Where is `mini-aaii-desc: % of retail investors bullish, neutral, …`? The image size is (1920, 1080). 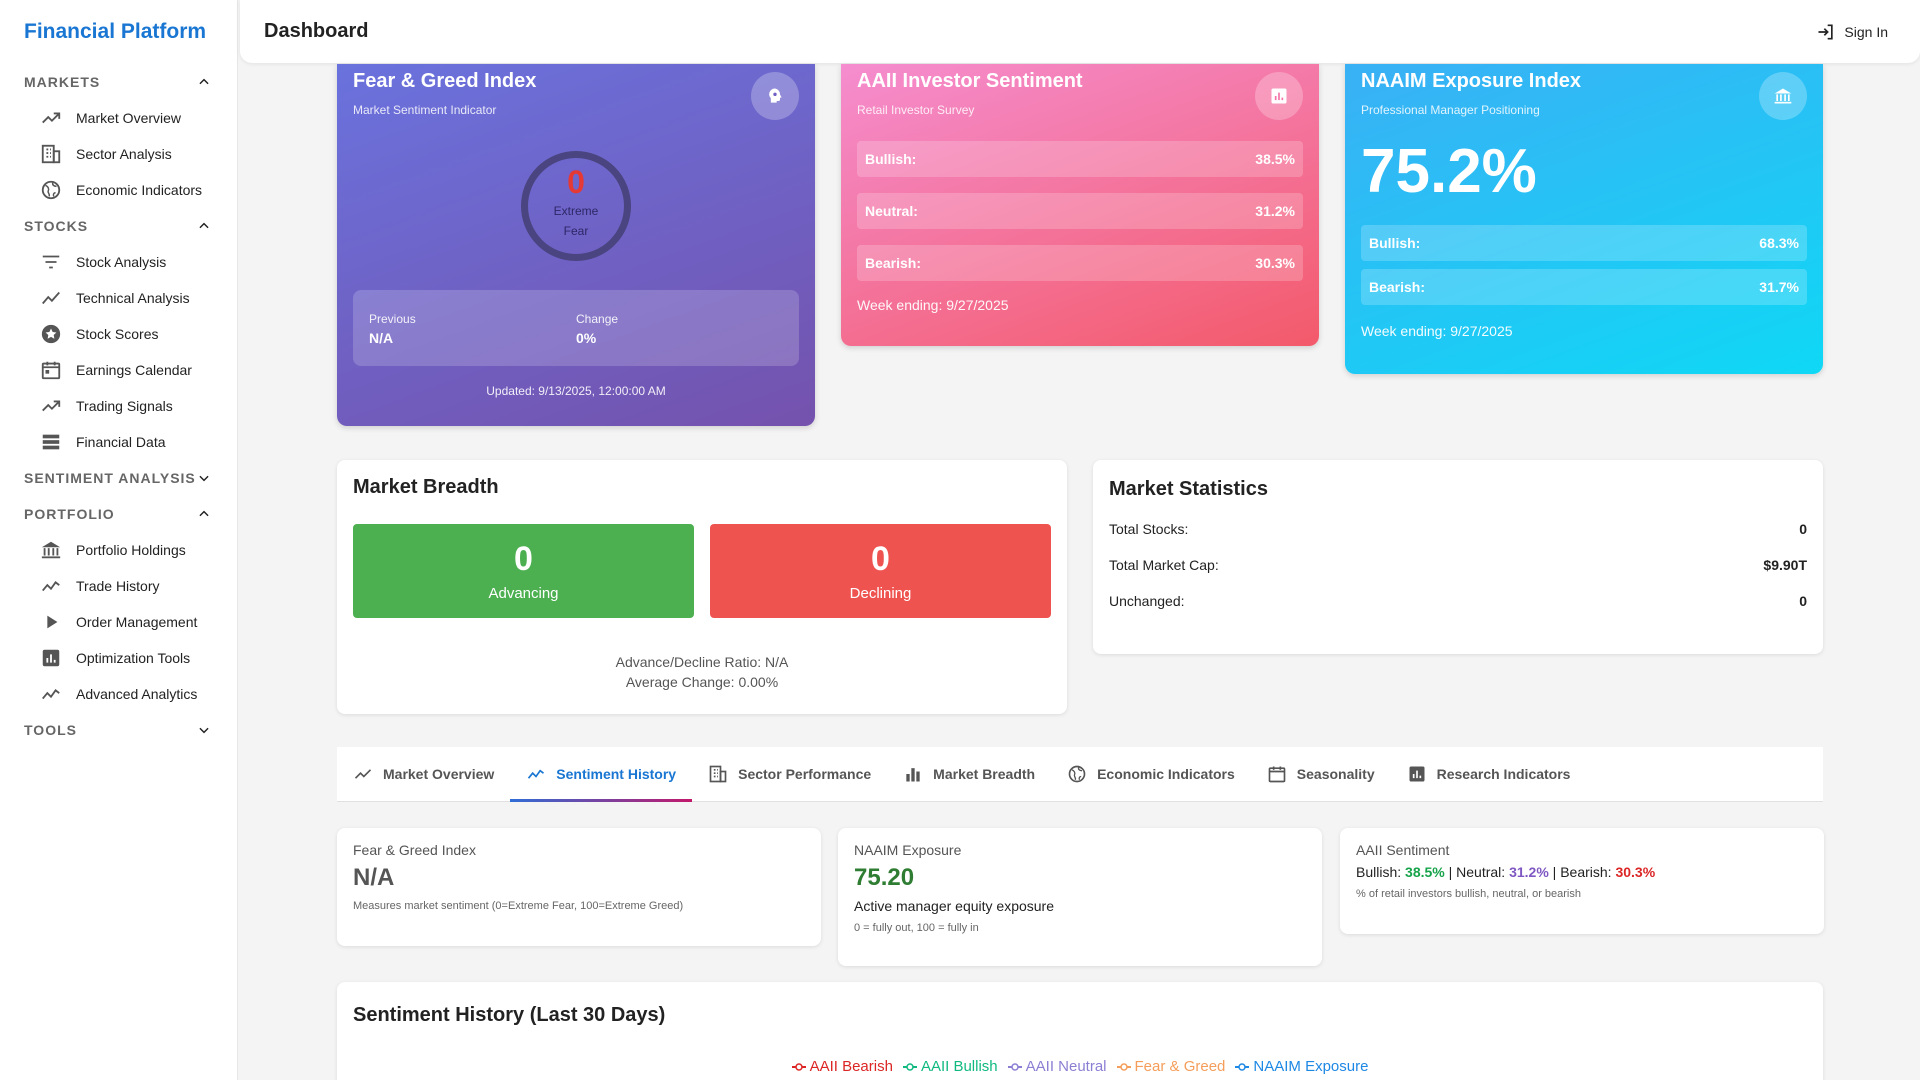 mini-aaii-desc: % of retail investors bullish, neutral, … is located at coordinates (1468, 894).